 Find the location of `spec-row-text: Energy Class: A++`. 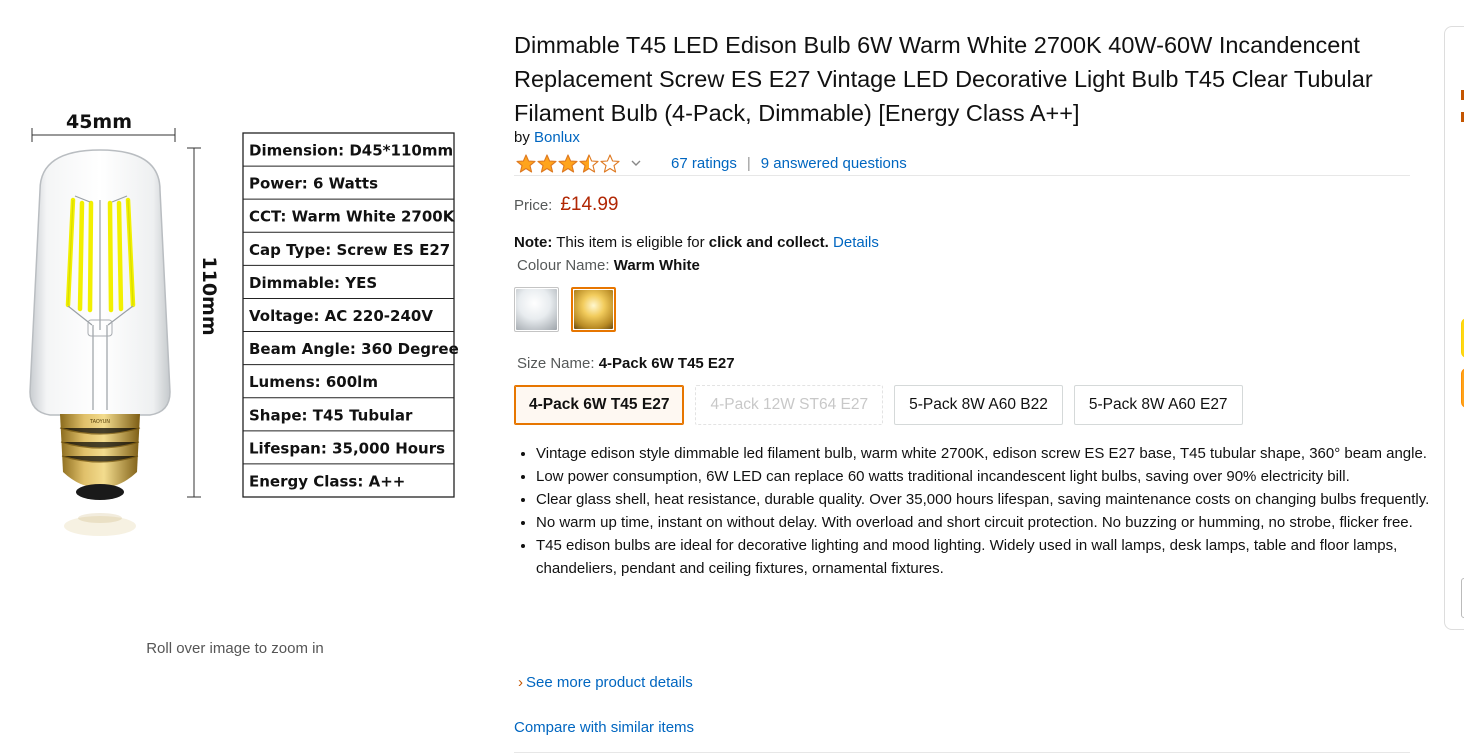

spec-row-text: Energy Class: A++ is located at coordinates (327, 481).